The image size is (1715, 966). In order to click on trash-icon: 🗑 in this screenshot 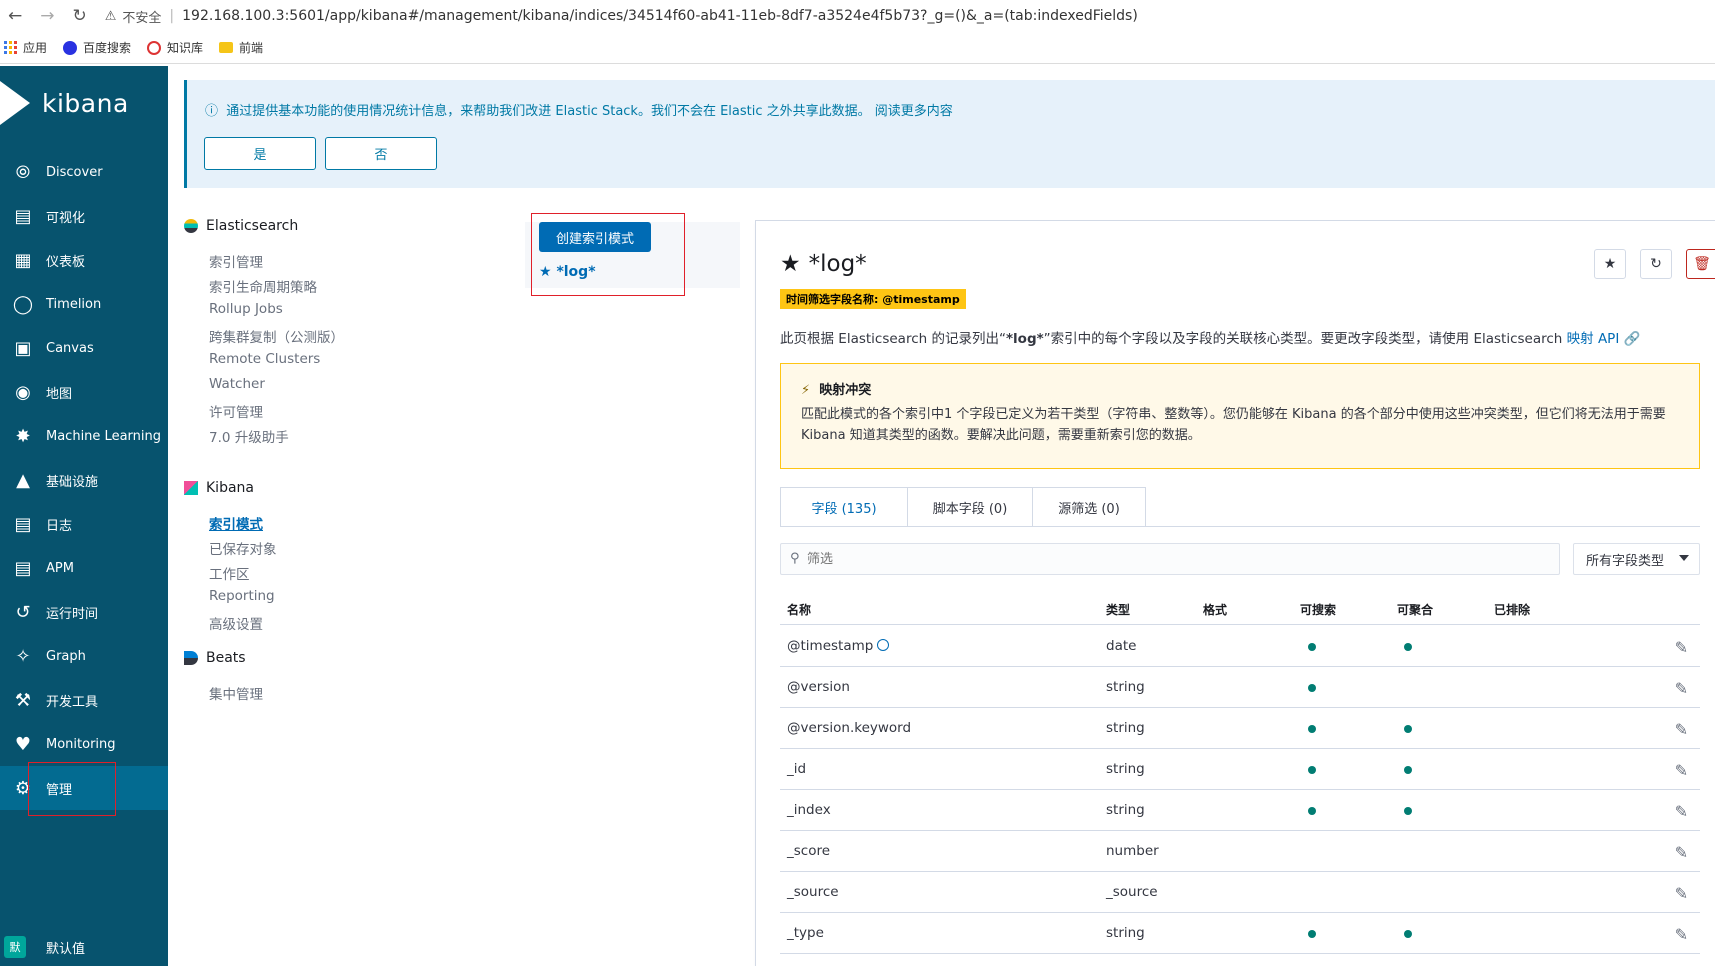, I will do `click(1702, 264)`.